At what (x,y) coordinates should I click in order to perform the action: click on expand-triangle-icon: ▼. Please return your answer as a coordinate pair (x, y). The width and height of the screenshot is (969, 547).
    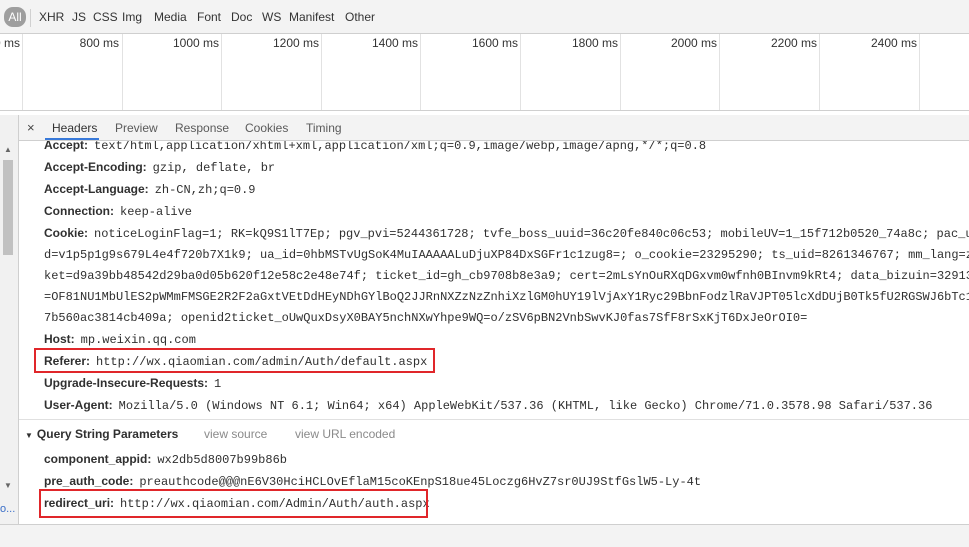
    Looking at the image, I should click on (29, 435).